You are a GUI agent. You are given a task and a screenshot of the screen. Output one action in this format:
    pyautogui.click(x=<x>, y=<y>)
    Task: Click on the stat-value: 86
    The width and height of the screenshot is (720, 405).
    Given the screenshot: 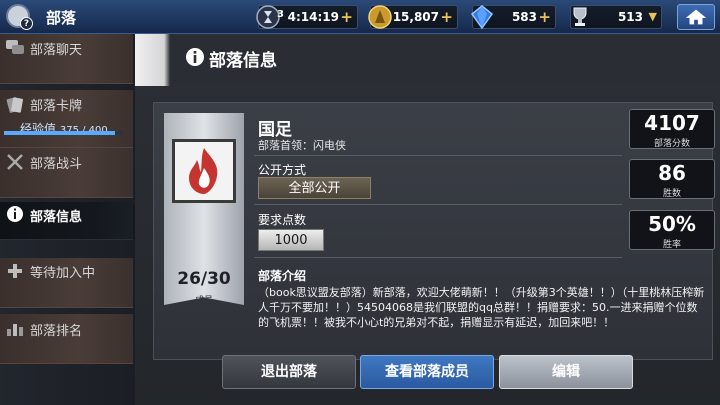 What is the action you would take?
    pyautogui.click(x=672, y=173)
    